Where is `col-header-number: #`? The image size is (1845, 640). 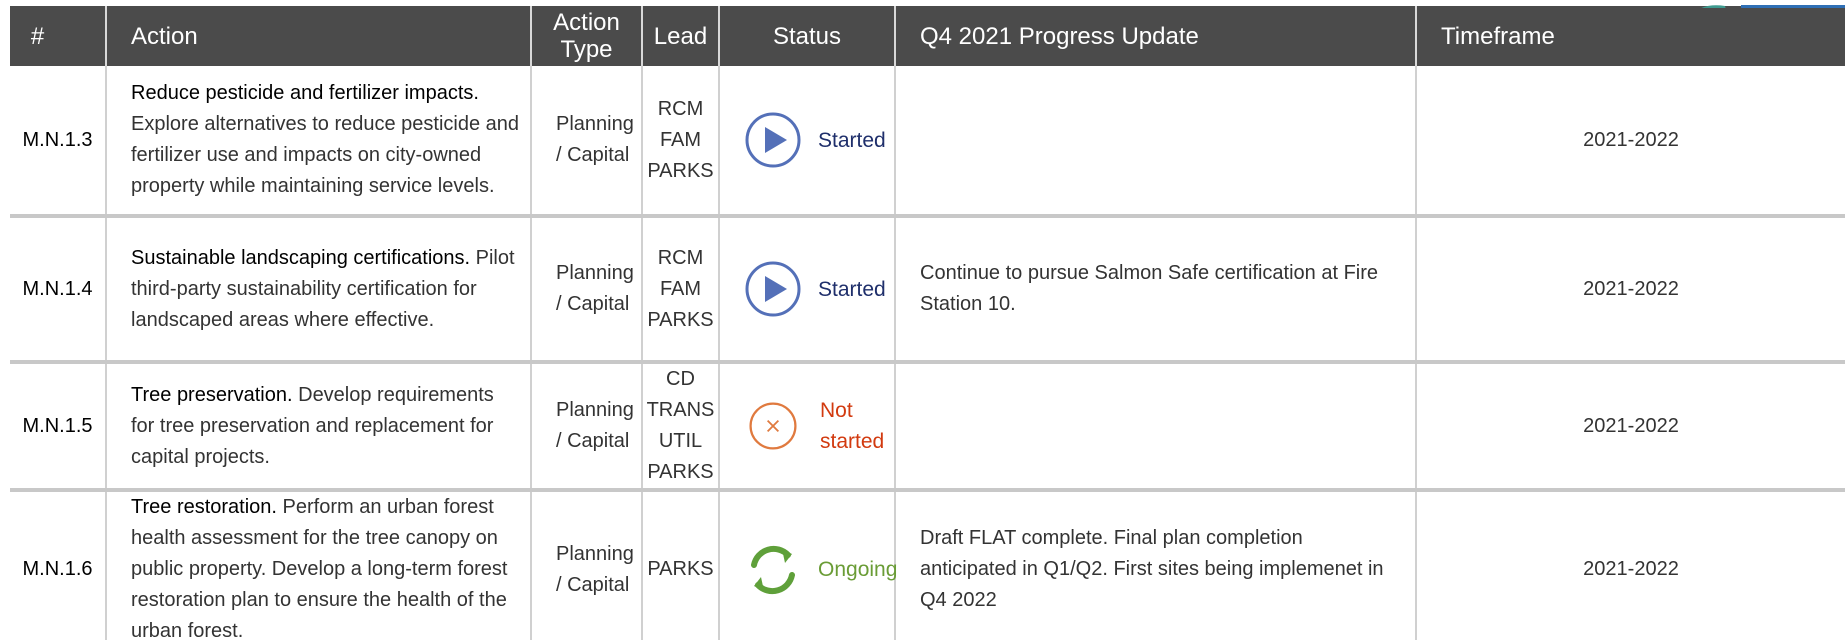
col-header-number: # is located at coordinates (58, 36).